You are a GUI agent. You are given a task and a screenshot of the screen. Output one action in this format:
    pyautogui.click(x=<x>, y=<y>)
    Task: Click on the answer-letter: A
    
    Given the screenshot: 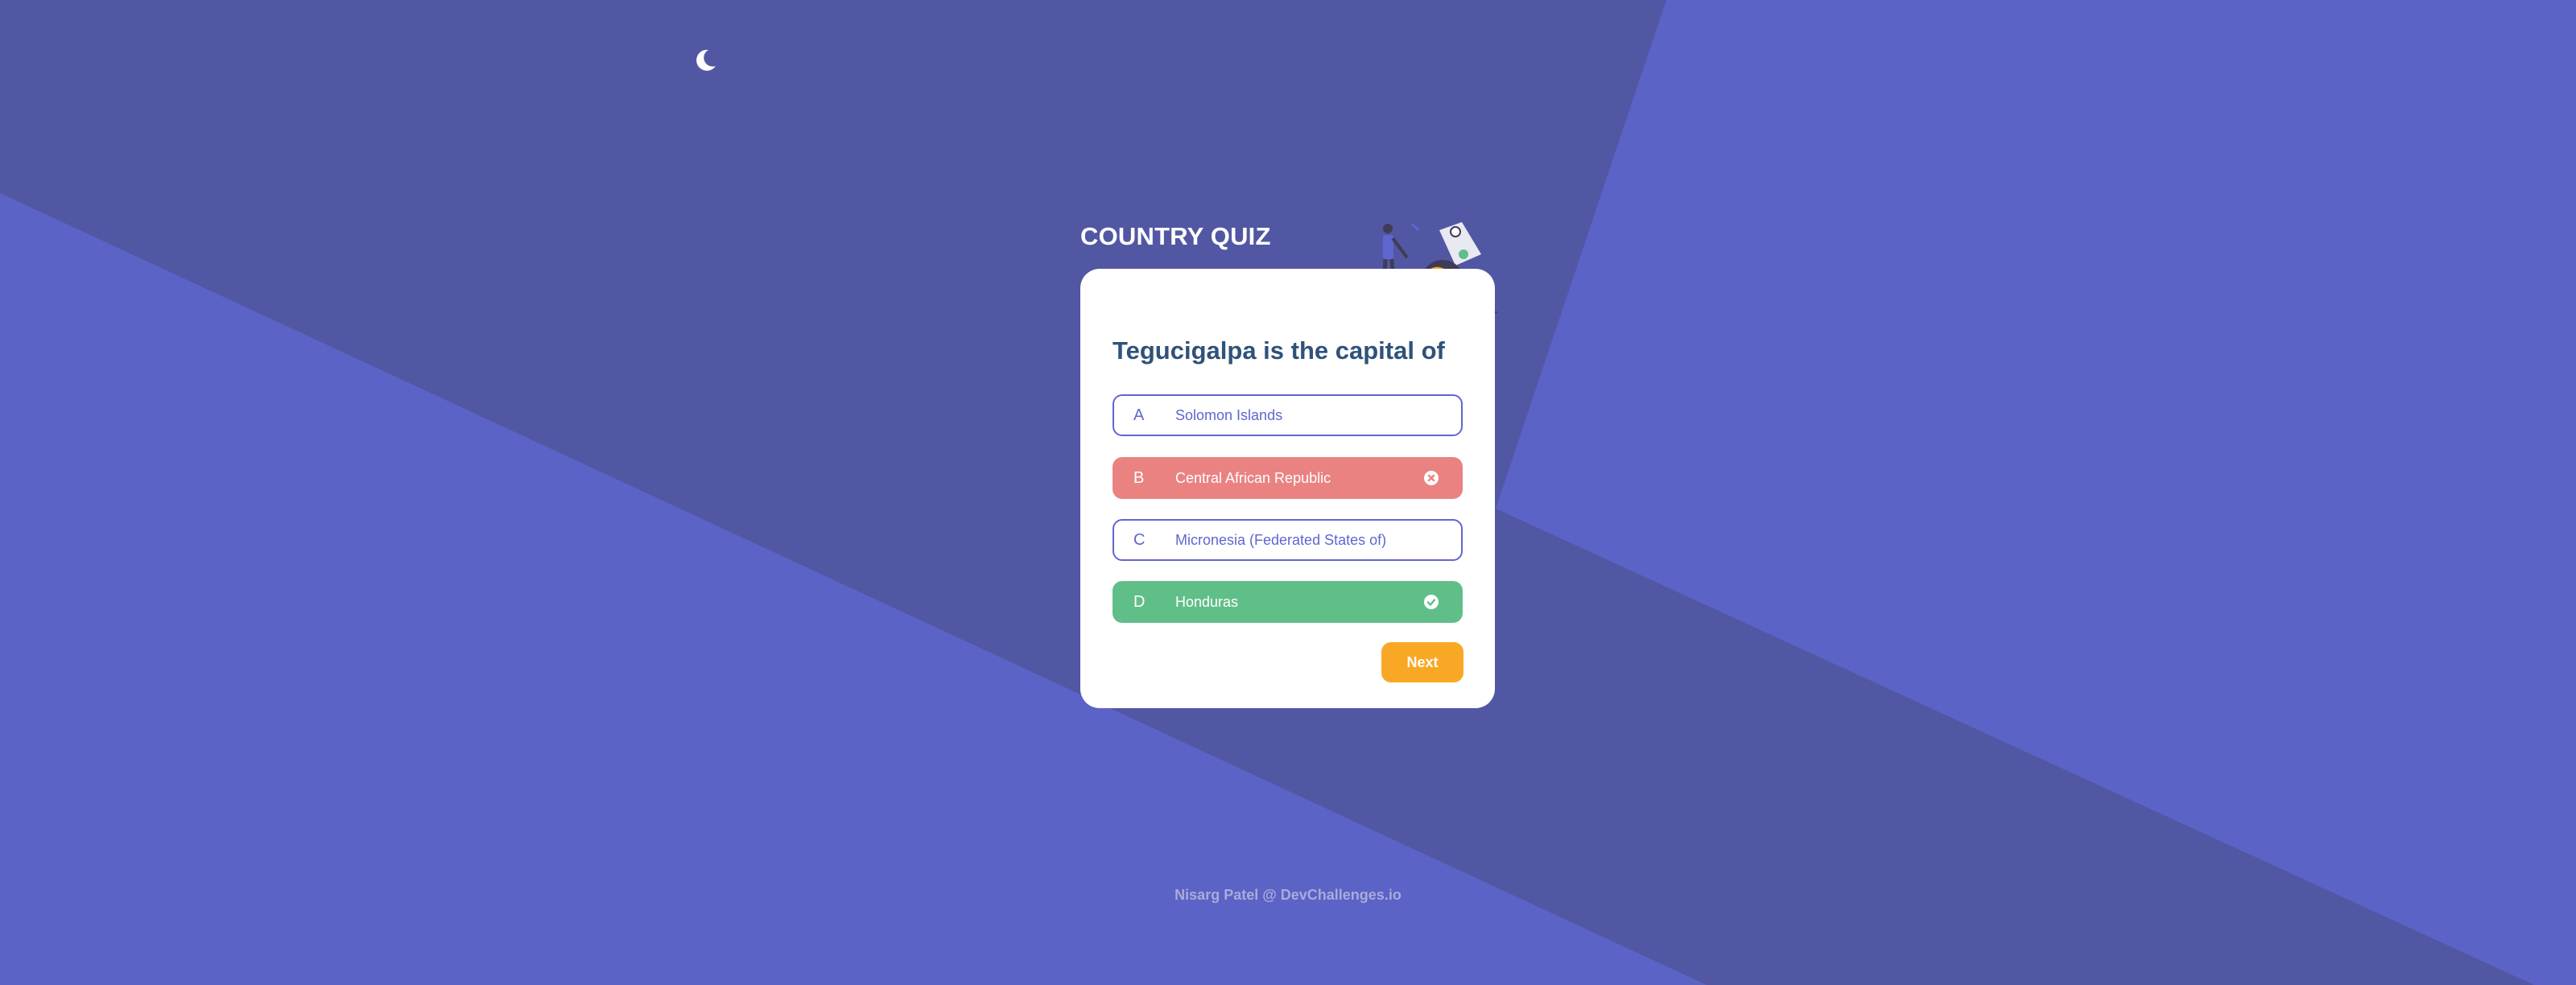 What is the action you would take?
    pyautogui.click(x=1139, y=415)
    